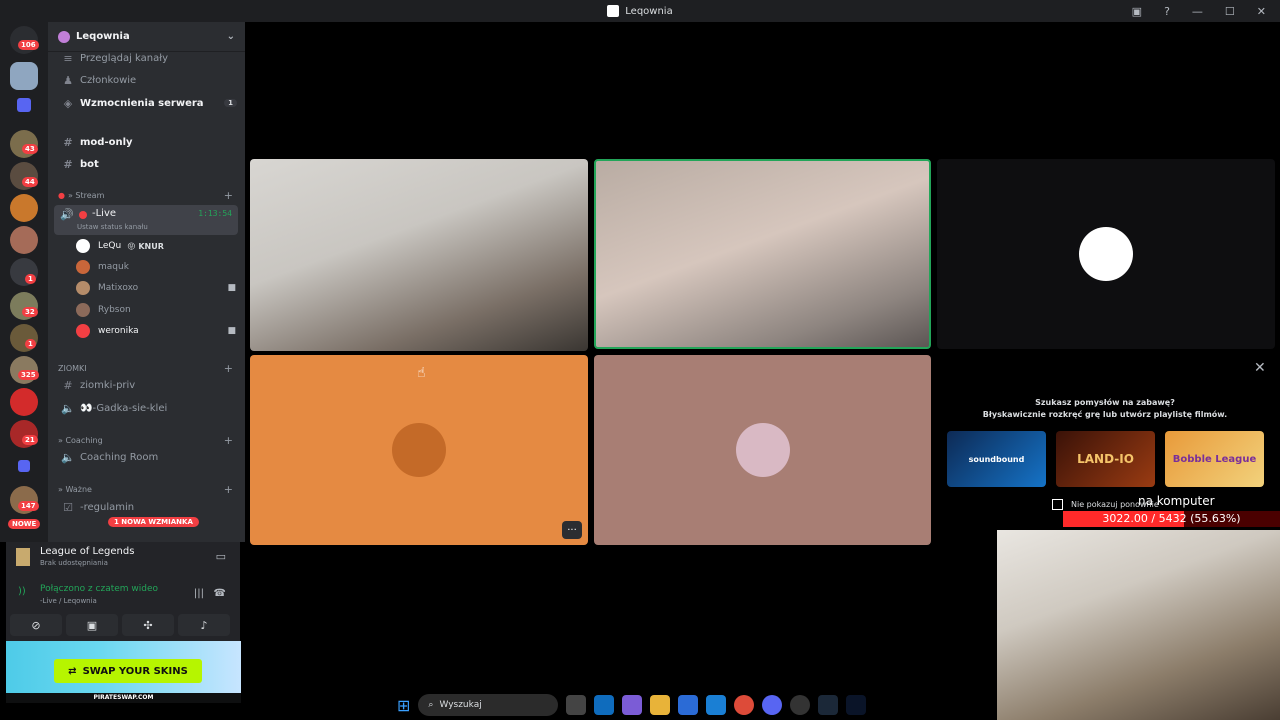 The height and width of the screenshot is (720, 1280). I want to click on mouse-cursor-icon: ☝, so click(421, 373).